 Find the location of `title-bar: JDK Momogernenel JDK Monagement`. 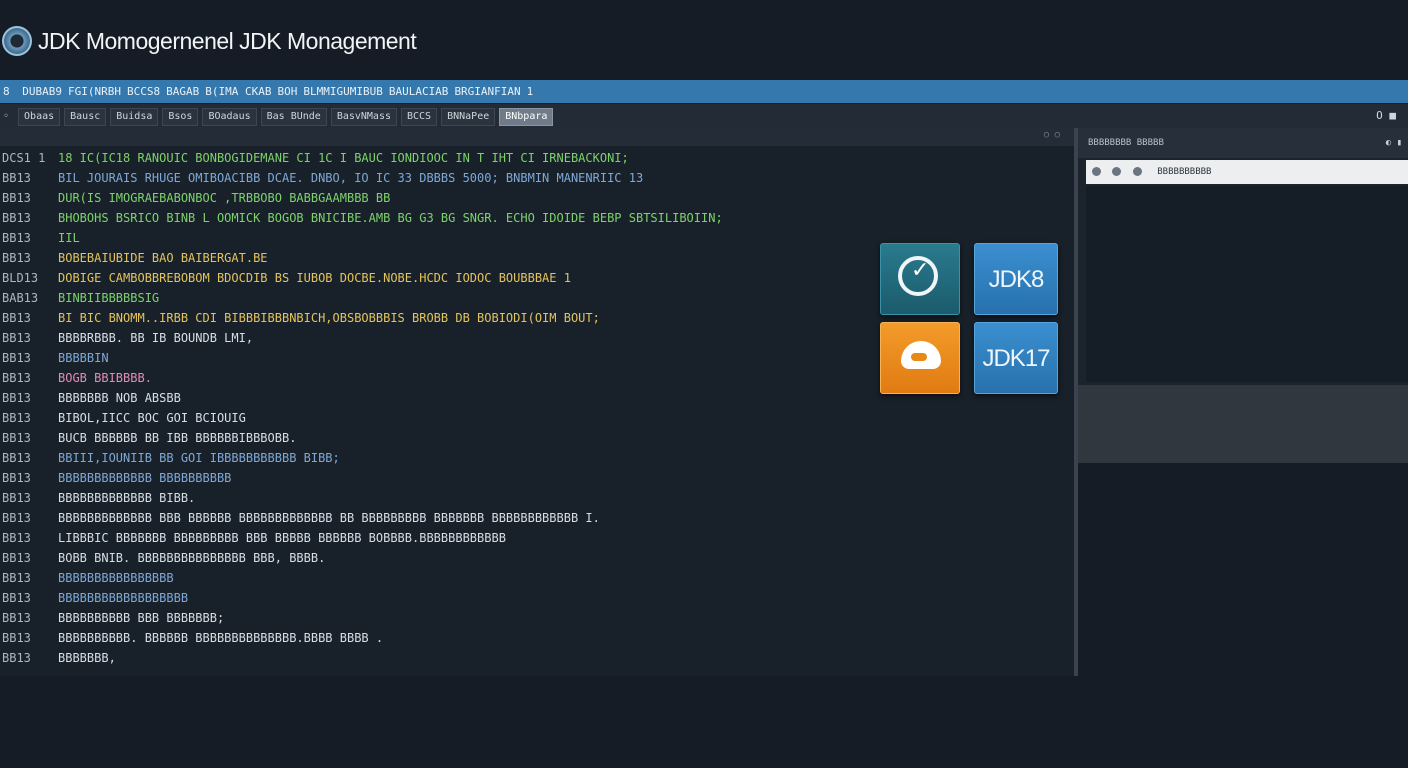

title-bar: JDK Momogernenel JDK Monagement is located at coordinates (704, 42).